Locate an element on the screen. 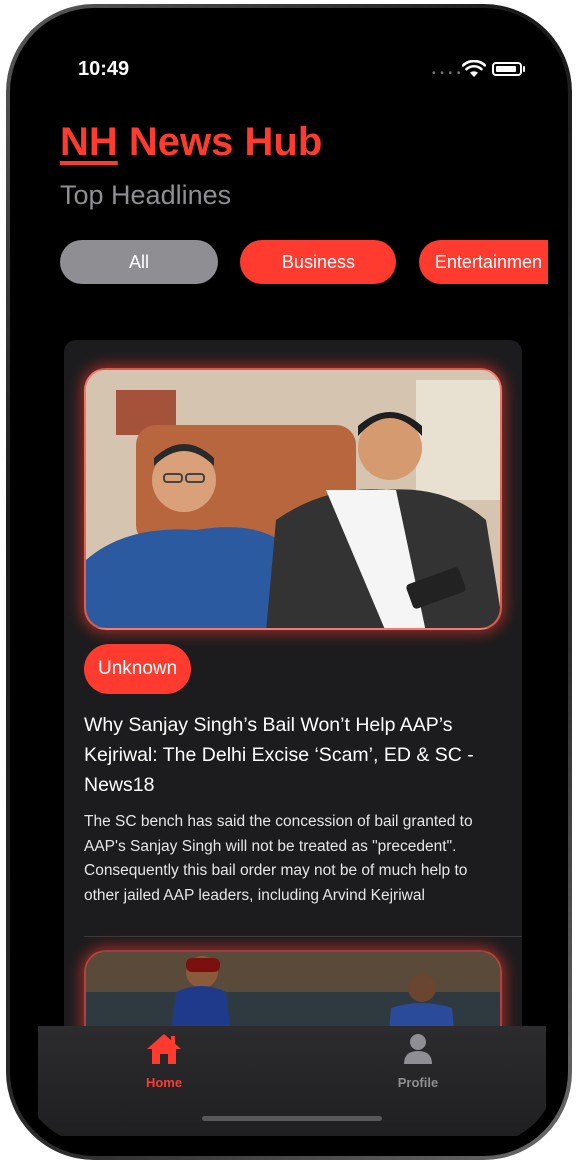 The width and height of the screenshot is (582, 1166). app-name: News Hub is located at coordinates (225, 142).